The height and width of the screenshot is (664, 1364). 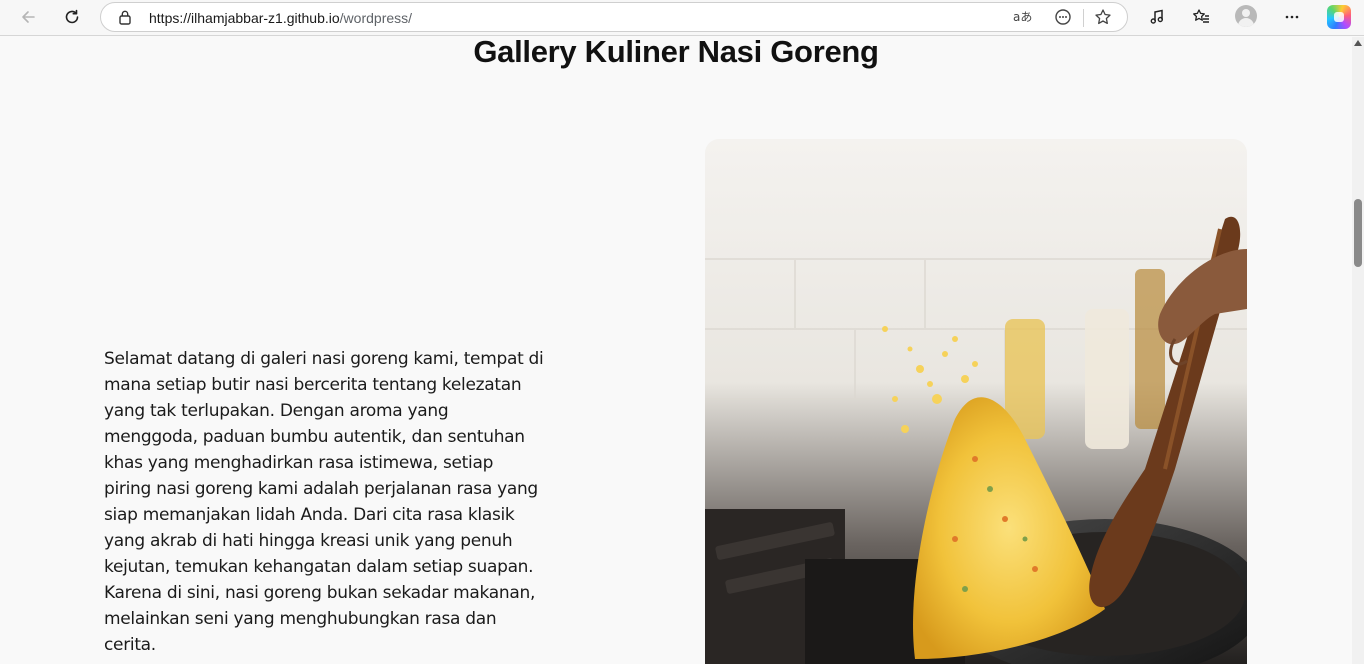 I want to click on favorites-button, so click(x=1201, y=17).